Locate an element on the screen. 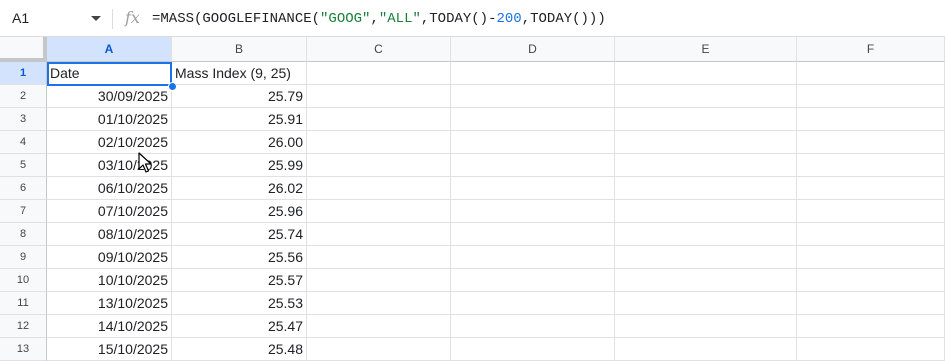 This screenshot has width=945, height=361. cell-a4: 02/10/2025 is located at coordinates (109, 142).